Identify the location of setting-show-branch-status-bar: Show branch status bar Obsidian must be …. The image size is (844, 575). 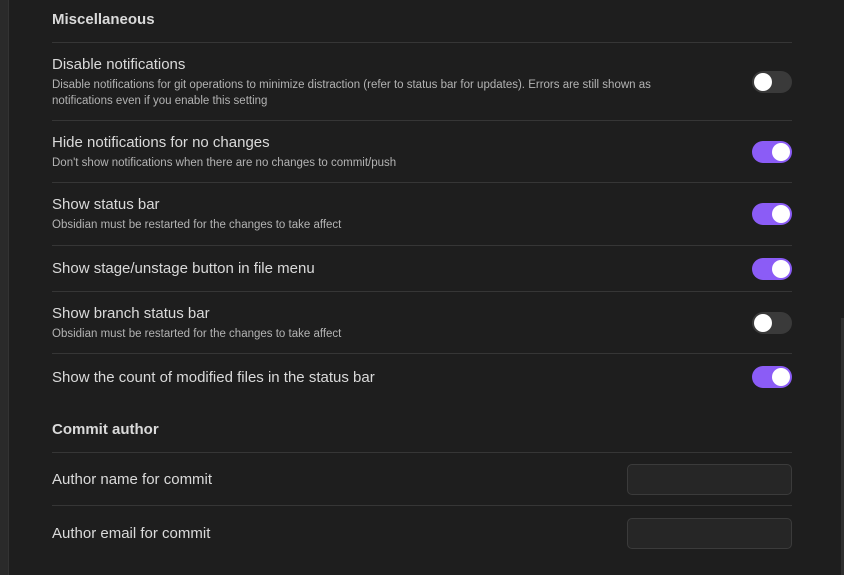
(422, 323).